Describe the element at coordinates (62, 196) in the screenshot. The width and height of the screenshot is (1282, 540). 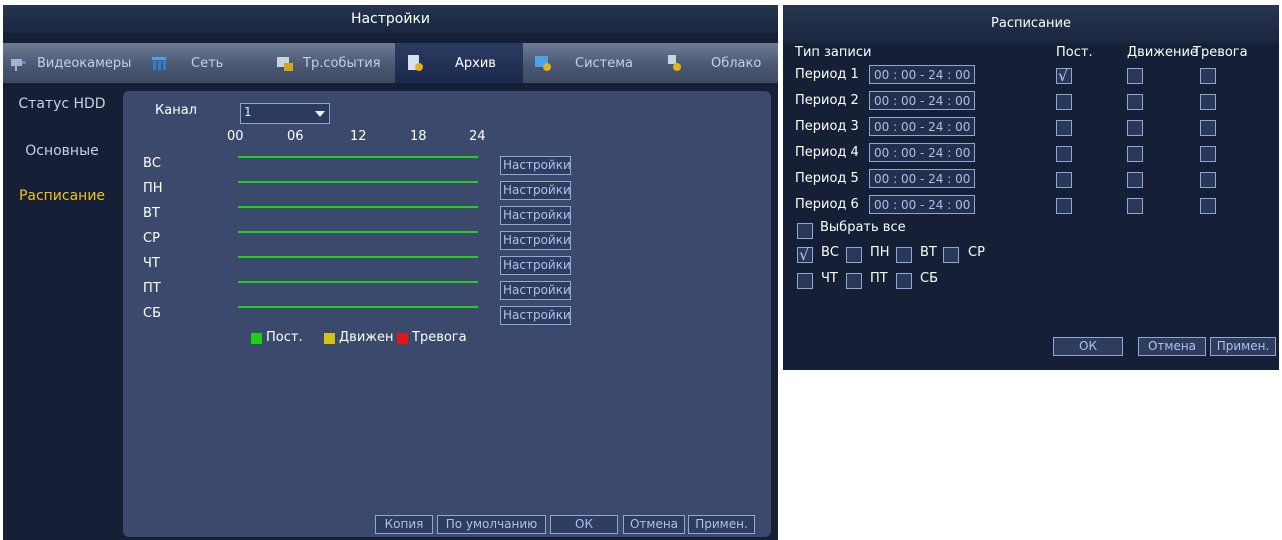
I see `sidebar-item-schedule: Расписание` at that location.